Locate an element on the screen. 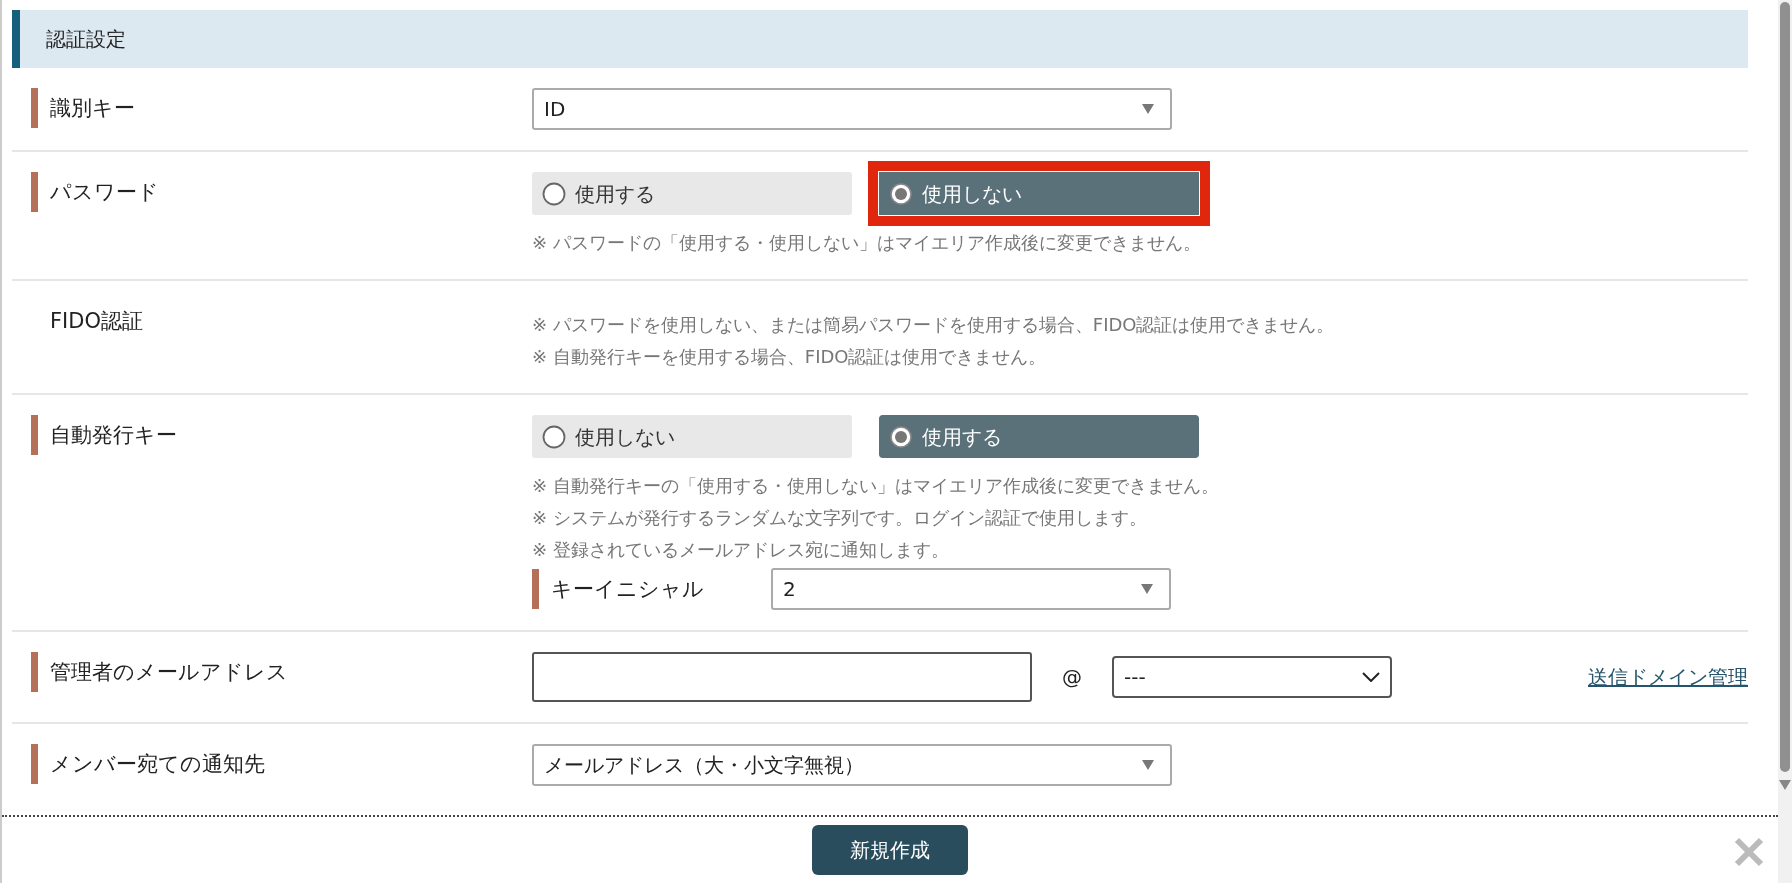 Image resolution: width=1792 pixels, height=883 pixels. note-text: ※ パスワードの「使用する・使用しない」はマイエリア作成後に変更できません。 is located at coordinates (867, 243).